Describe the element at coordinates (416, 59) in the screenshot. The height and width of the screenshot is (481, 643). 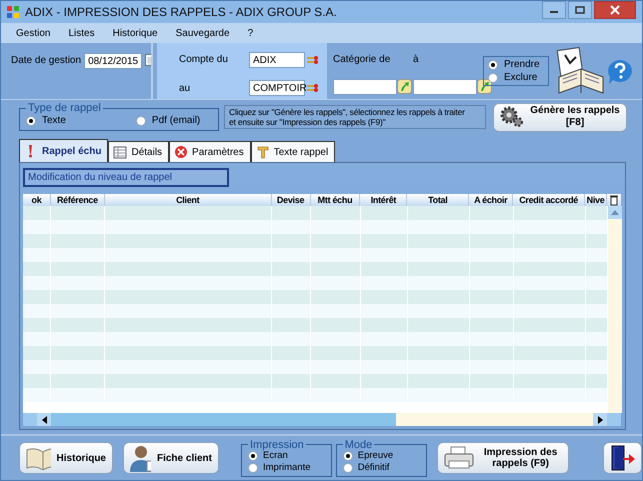
I see `field-label: à` at that location.